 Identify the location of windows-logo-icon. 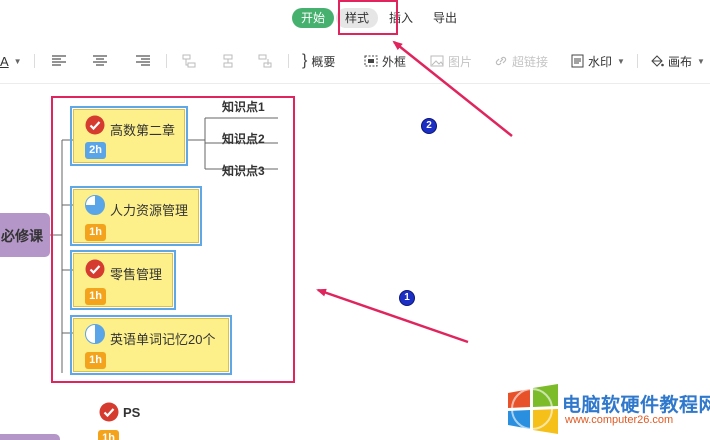
(533, 409).